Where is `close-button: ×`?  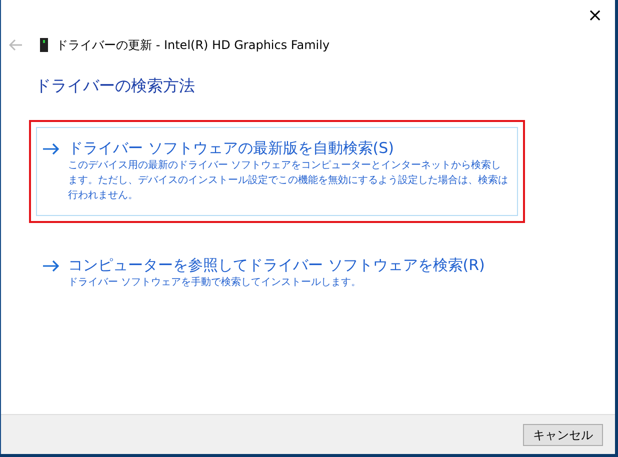 close-button: × is located at coordinates (595, 15).